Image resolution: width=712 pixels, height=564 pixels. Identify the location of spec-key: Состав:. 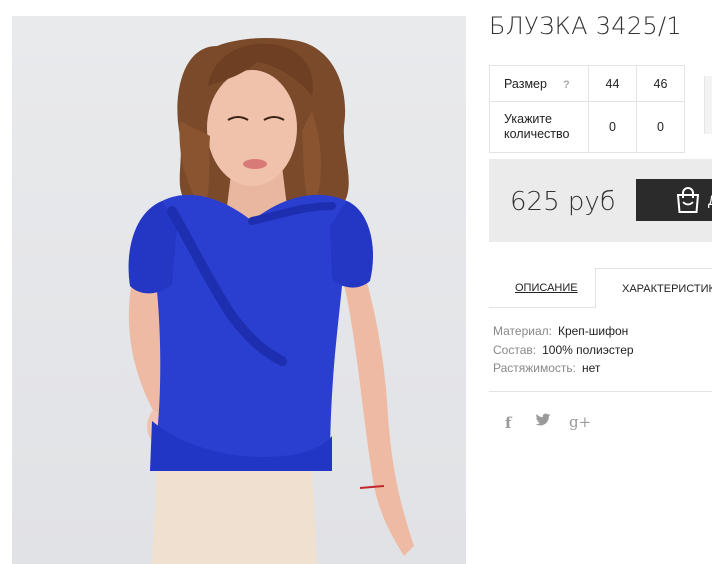
(515, 349).